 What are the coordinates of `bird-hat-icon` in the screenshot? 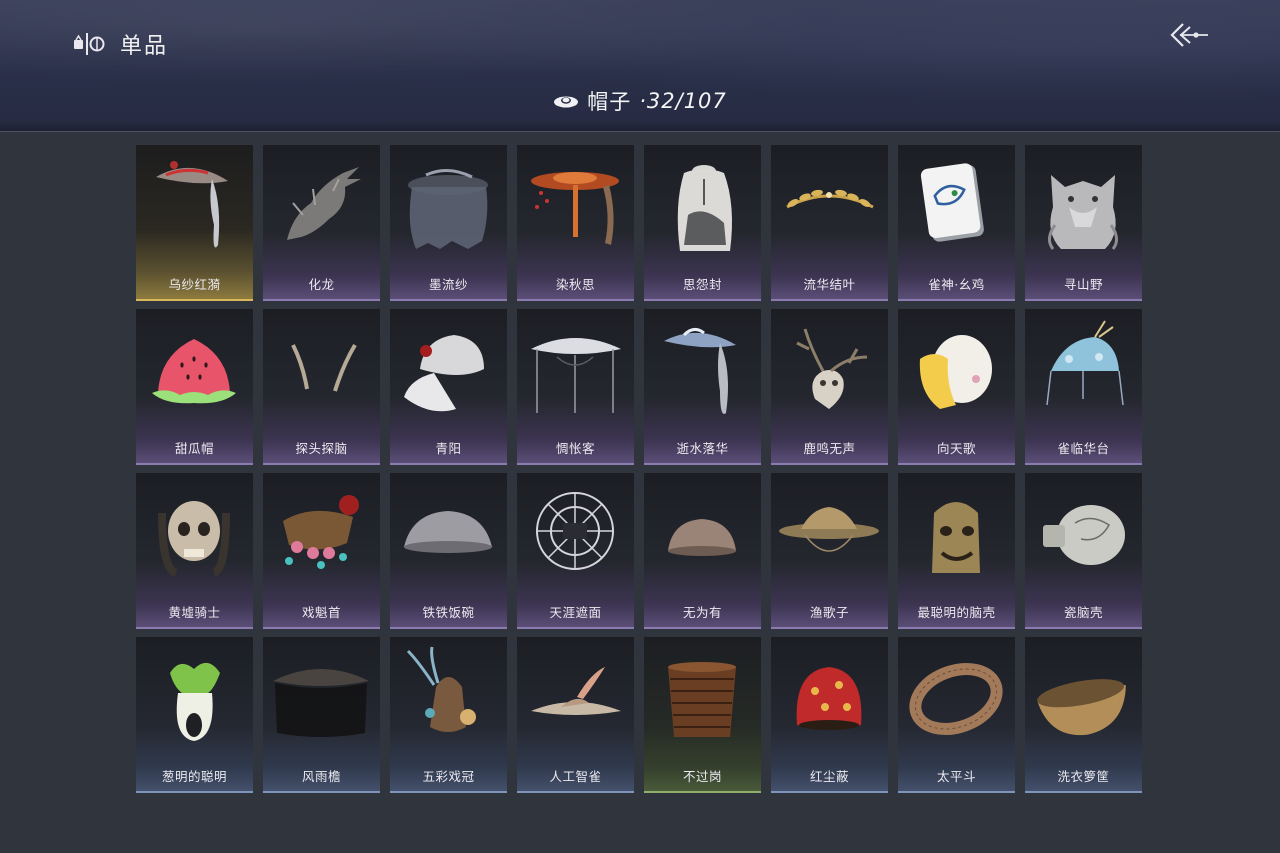 It's located at (575, 697).